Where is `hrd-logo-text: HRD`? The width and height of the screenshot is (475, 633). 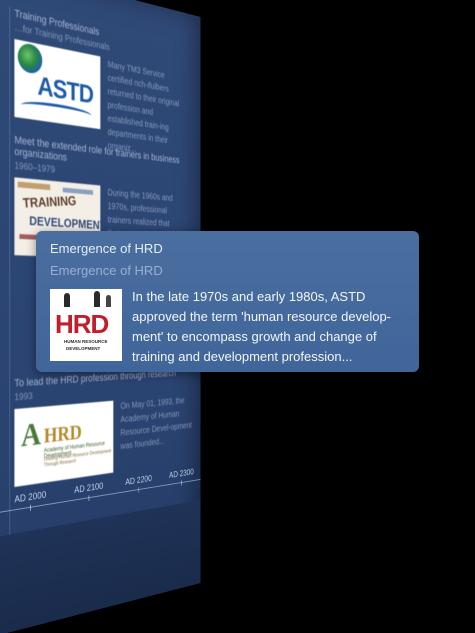
hrd-logo-text: HRD is located at coordinates (82, 324).